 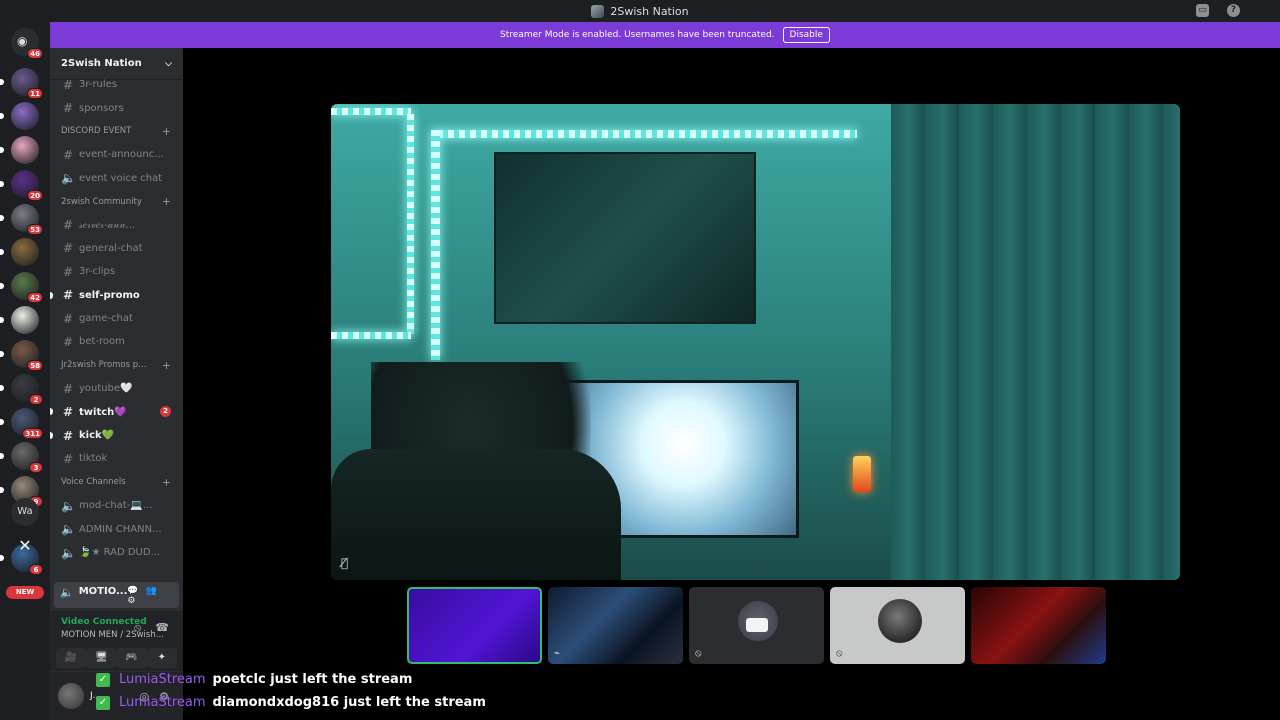 What do you see at coordinates (101, 658) in the screenshot?
I see `screen-share-button: 🖥` at bounding box center [101, 658].